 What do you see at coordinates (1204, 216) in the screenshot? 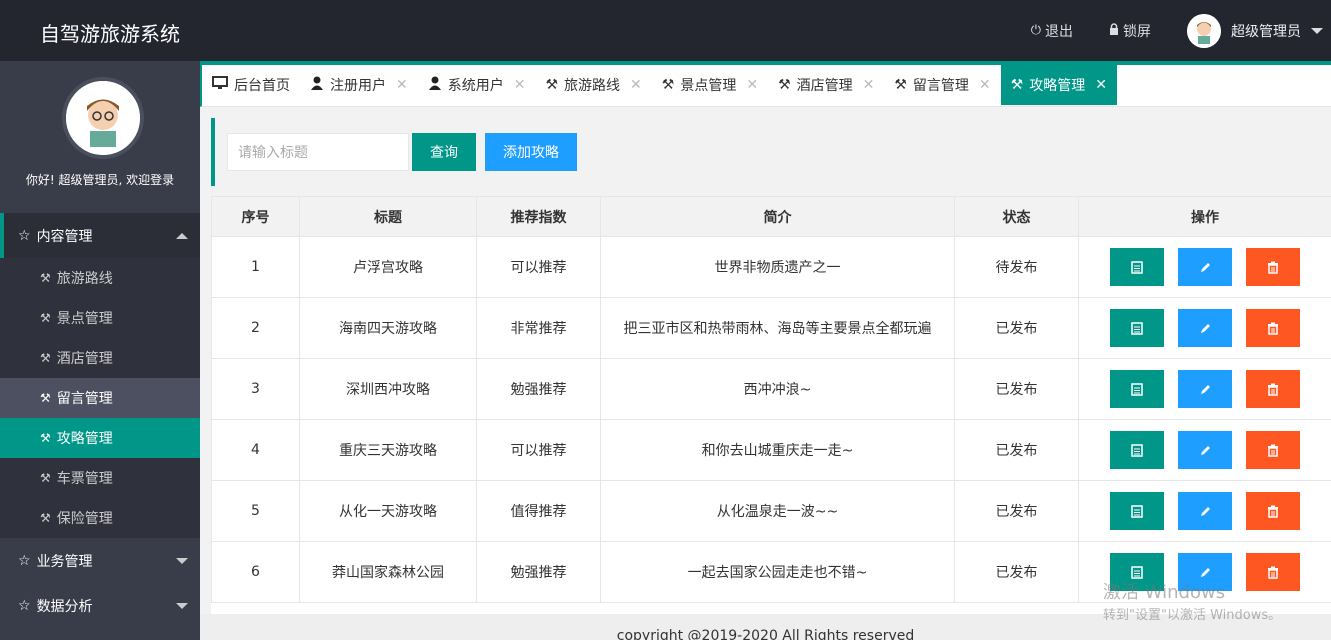
I see `column-header: 操作` at bounding box center [1204, 216].